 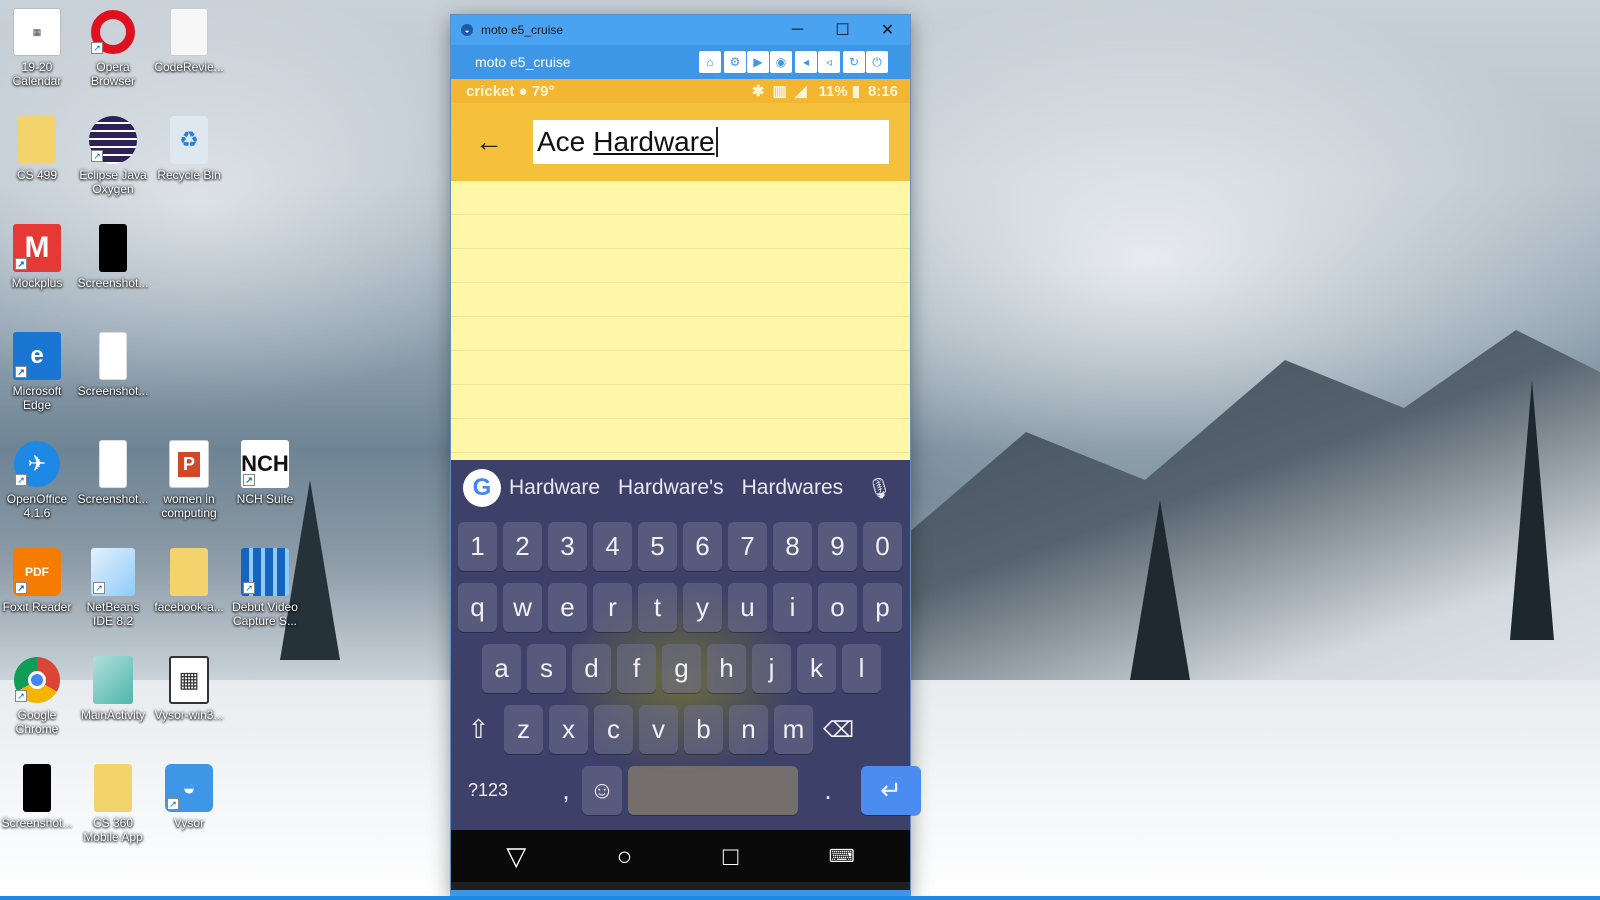 I want to click on letter-row-3: ⇧ z x c v b n m ⌫, so click(x=680, y=729).